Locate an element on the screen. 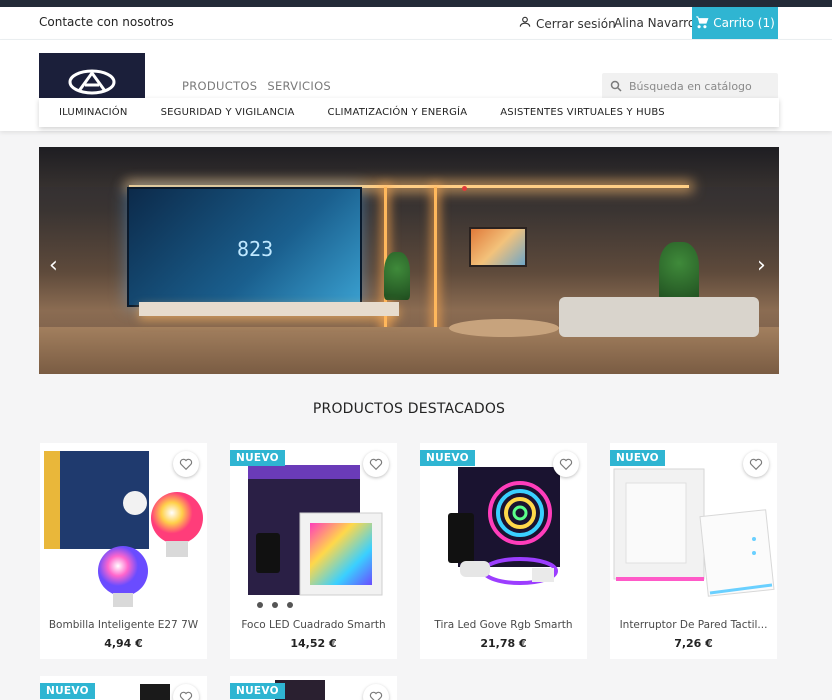 The height and width of the screenshot is (700, 832). search-box is located at coordinates (690, 86).